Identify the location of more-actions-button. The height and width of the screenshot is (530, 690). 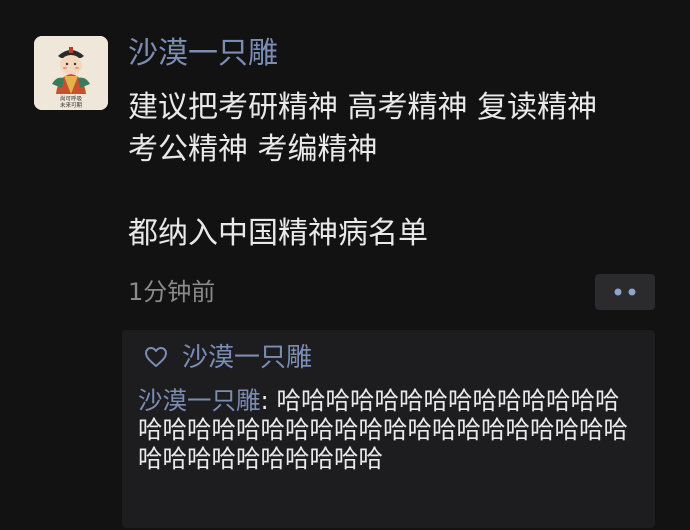
(625, 292).